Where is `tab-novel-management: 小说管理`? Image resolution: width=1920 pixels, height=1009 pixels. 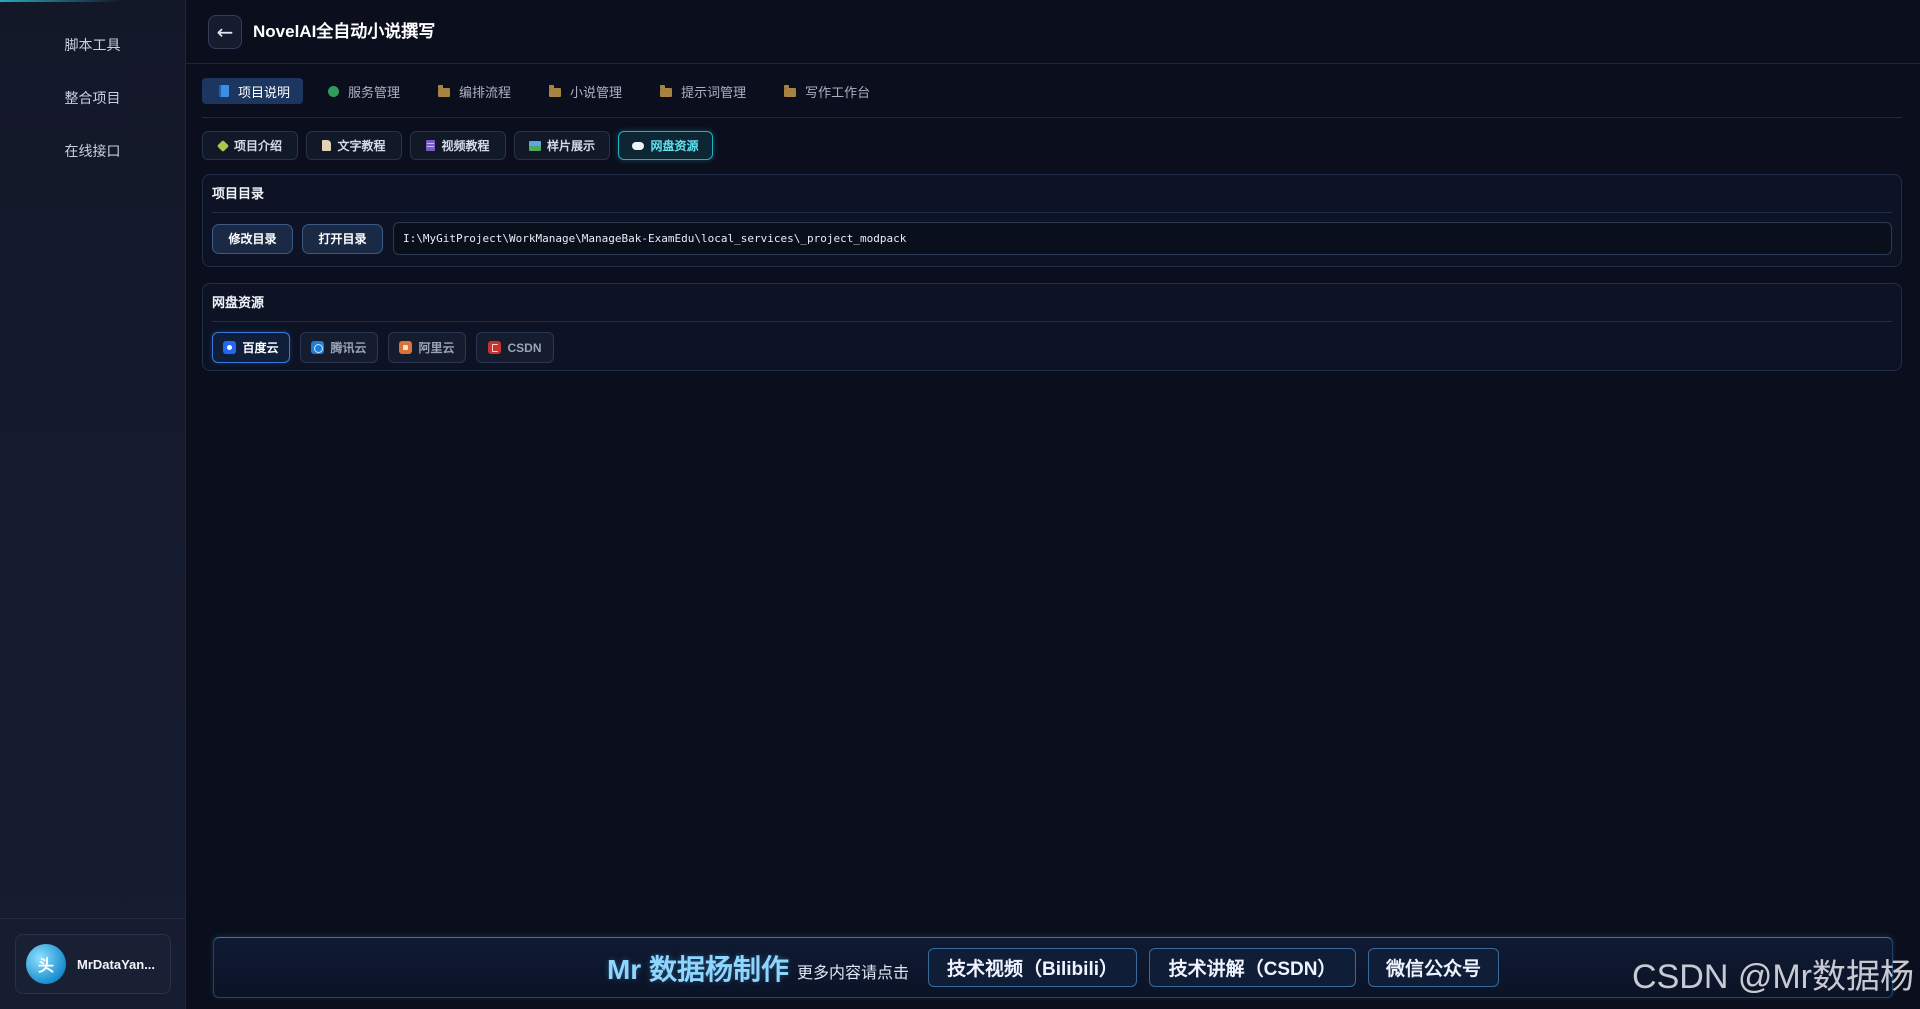 tab-novel-management: 小说管理 is located at coordinates (583, 91).